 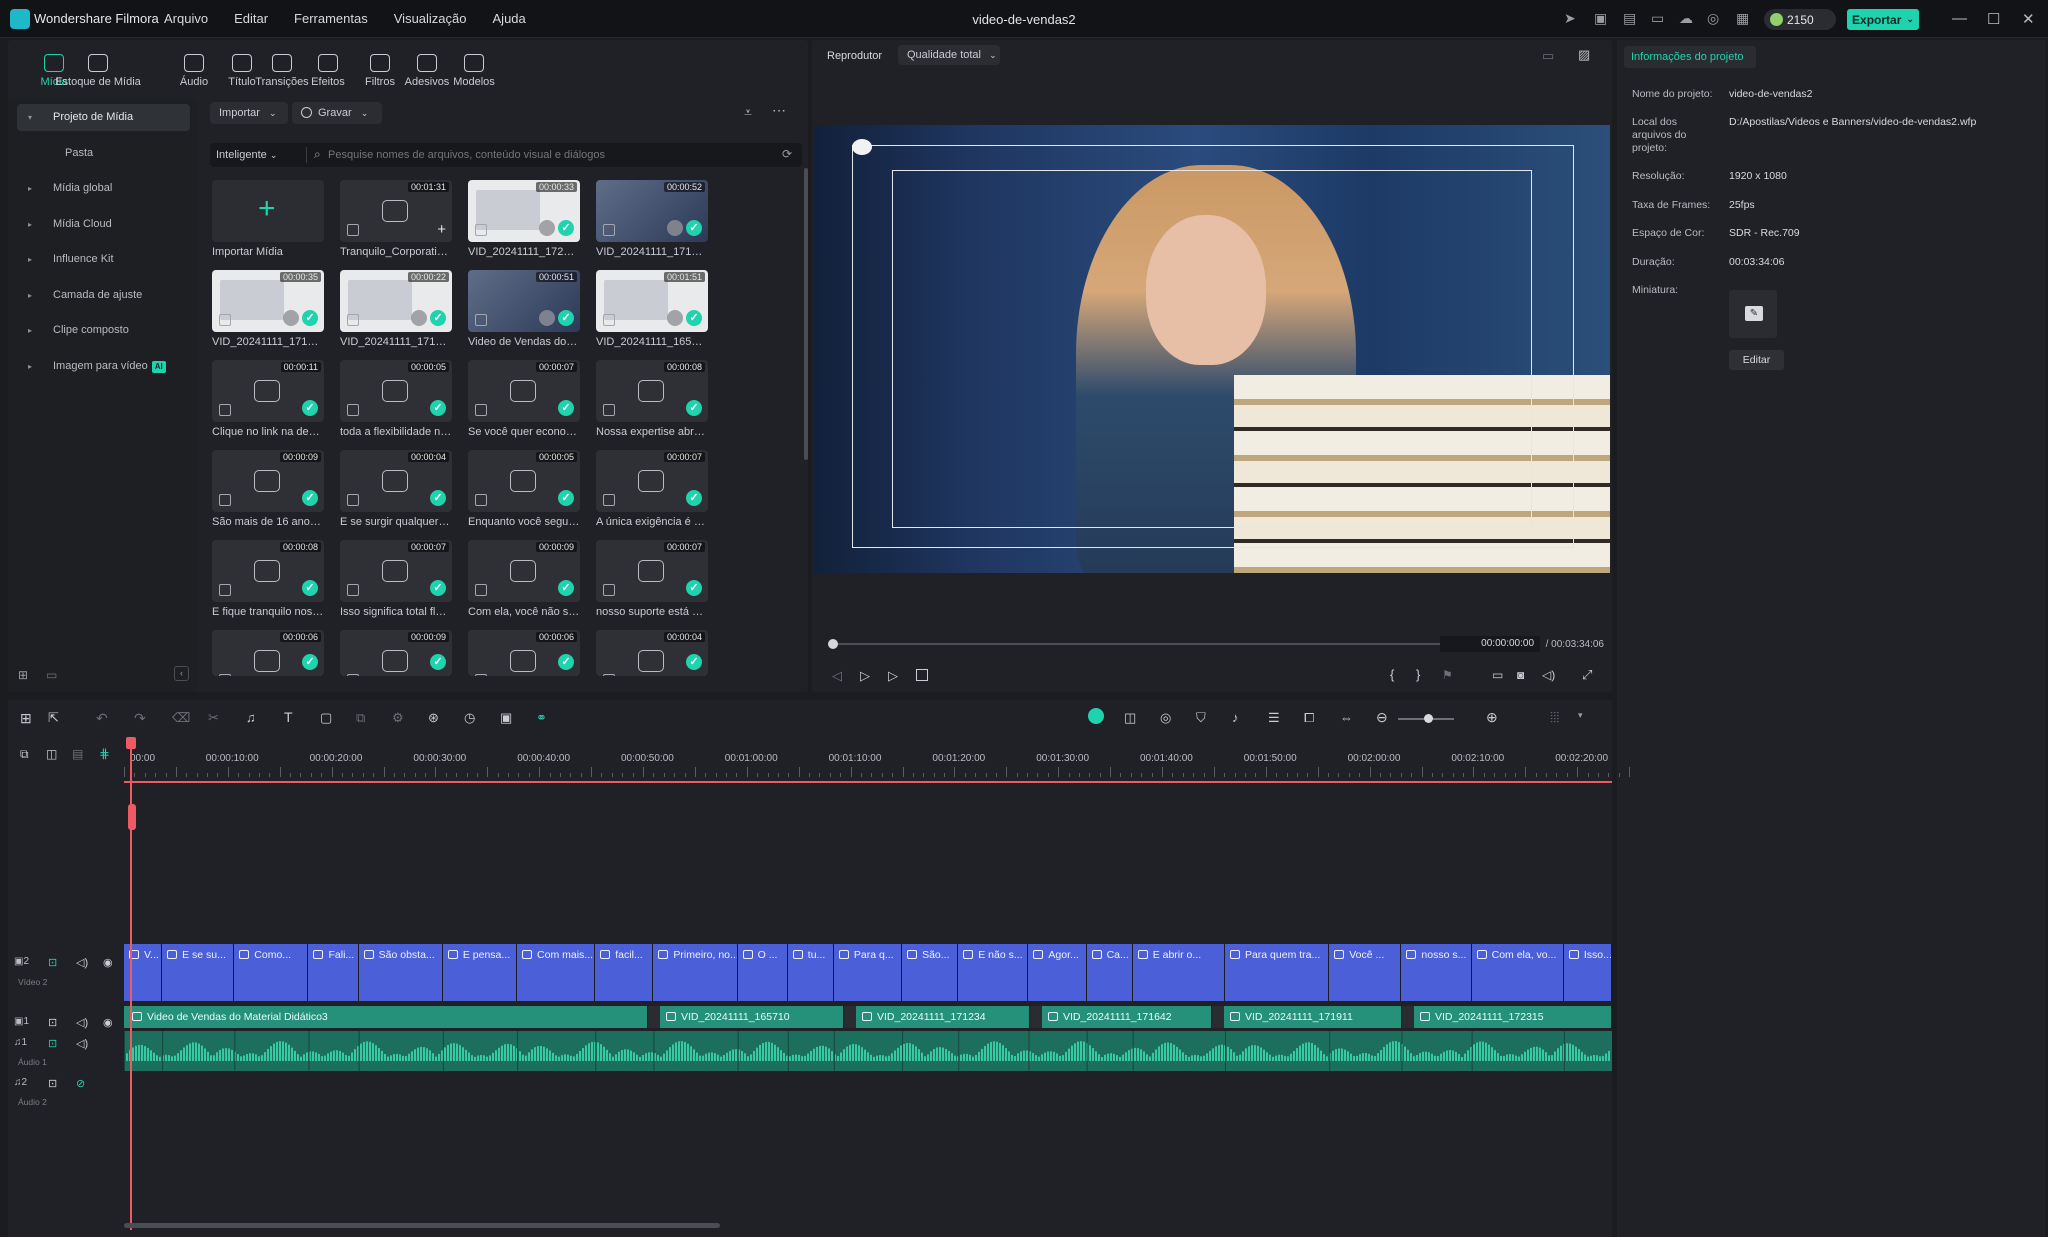 I want to click on overlay-handle, so click(x=862, y=147).